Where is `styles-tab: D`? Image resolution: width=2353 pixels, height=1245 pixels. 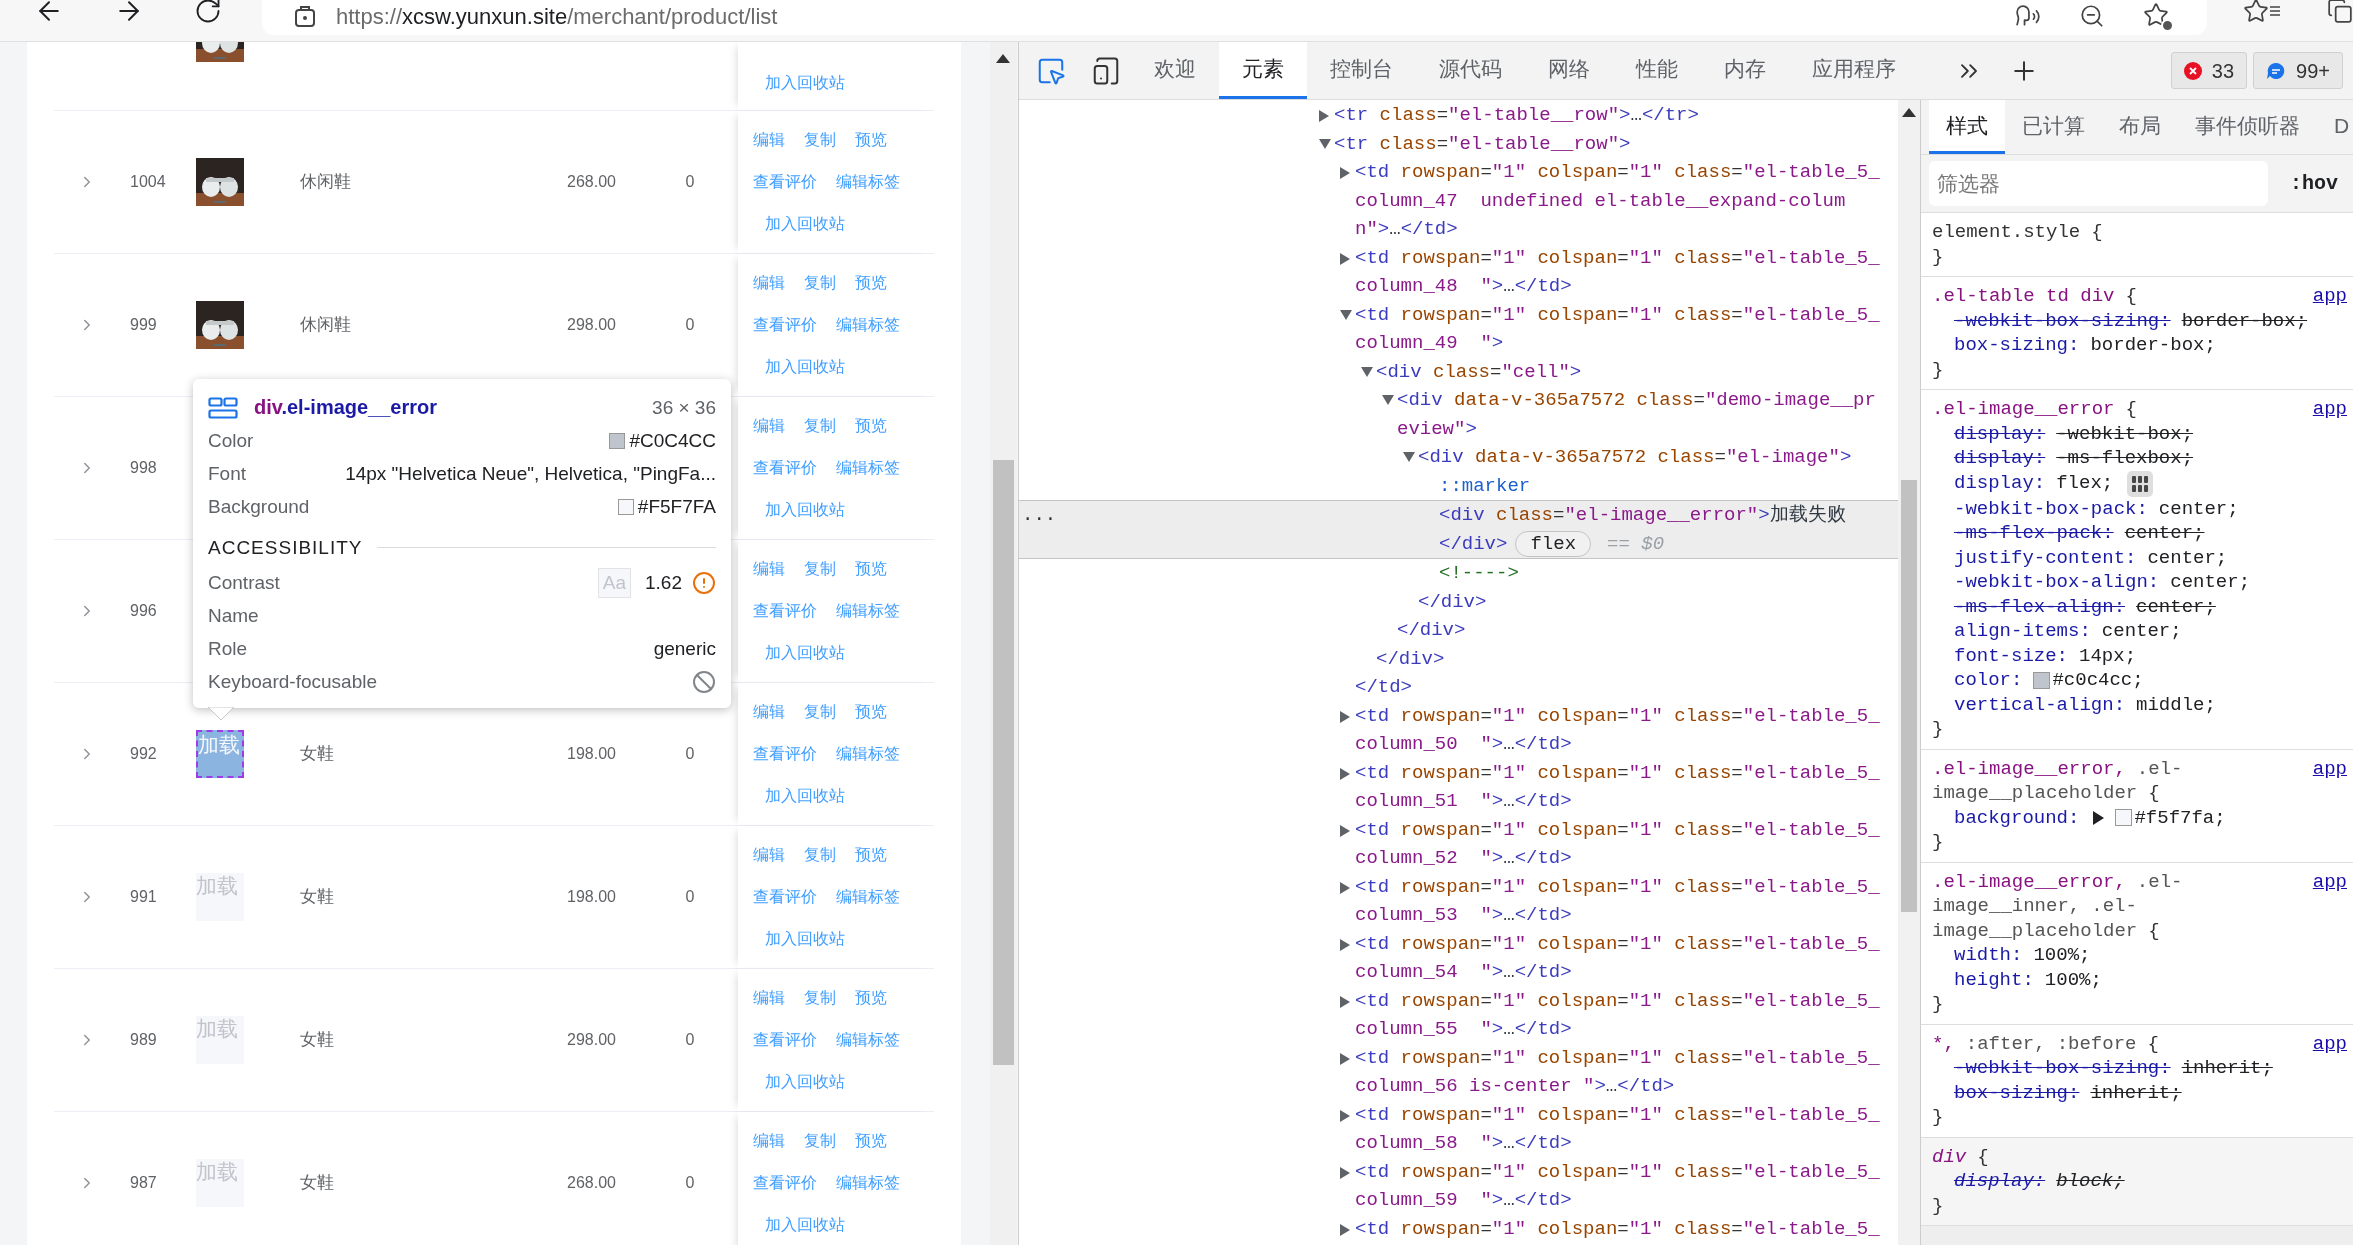
styles-tab: D is located at coordinates (2335, 127).